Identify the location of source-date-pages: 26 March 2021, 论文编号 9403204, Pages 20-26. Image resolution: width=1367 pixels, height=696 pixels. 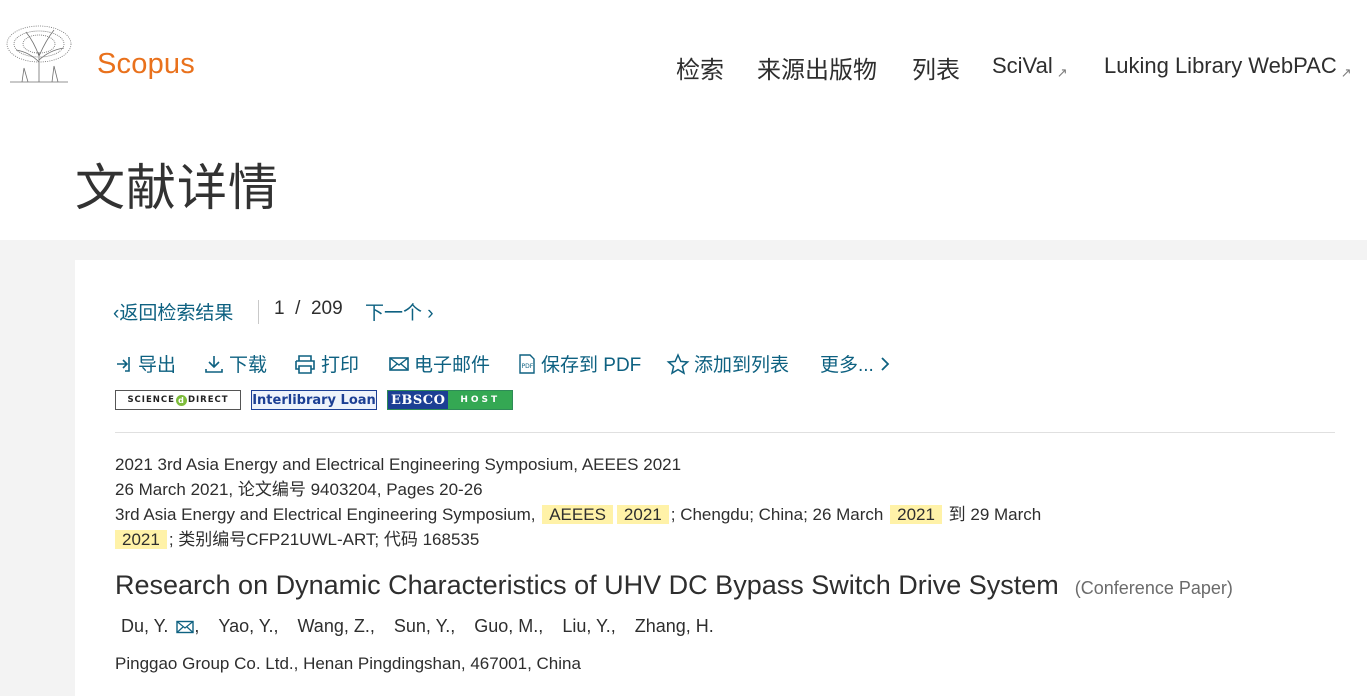
(299, 489).